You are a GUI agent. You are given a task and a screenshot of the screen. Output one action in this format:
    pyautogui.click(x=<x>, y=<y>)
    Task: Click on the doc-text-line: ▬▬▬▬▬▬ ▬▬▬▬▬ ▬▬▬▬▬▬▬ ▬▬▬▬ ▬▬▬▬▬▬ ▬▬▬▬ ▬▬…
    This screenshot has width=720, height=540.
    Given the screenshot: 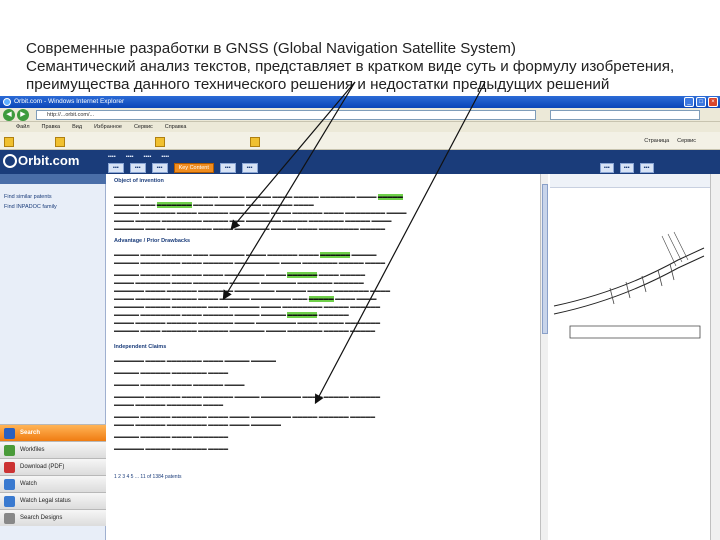 What is the action you would take?
    pyautogui.click(x=247, y=307)
    